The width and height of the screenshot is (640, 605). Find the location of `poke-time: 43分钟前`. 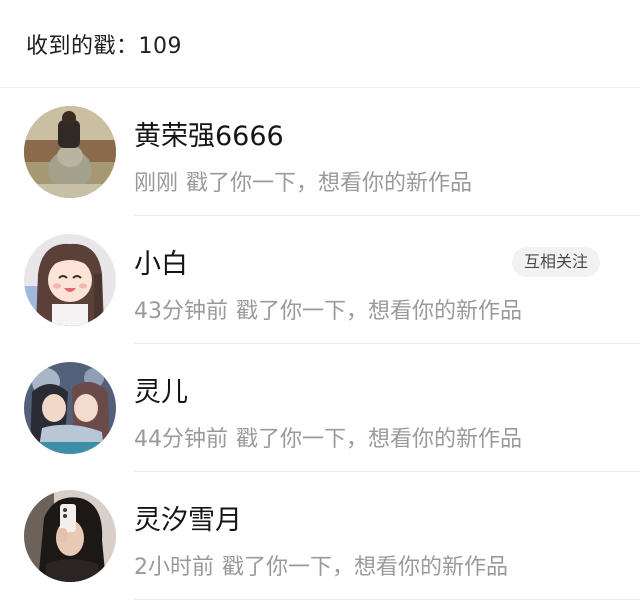

poke-time: 43分钟前 is located at coordinates (181, 311).